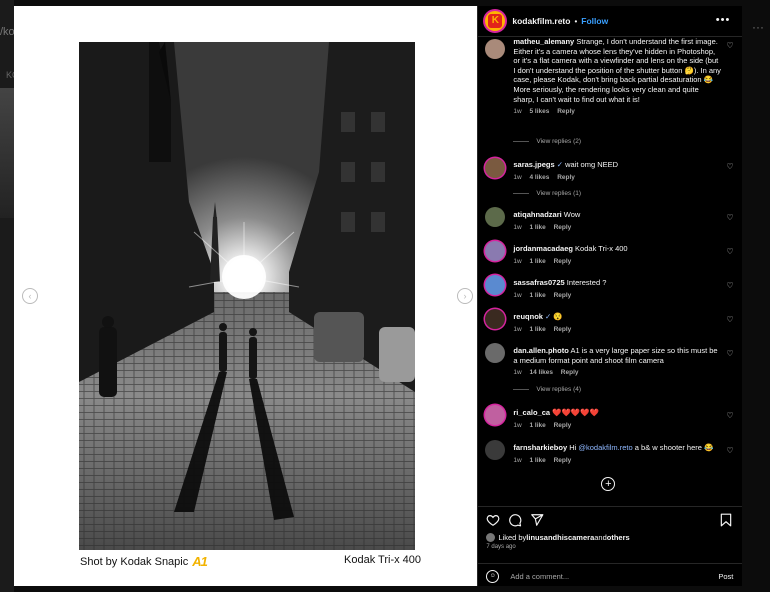 The image size is (770, 592). Describe the element at coordinates (501, 547) in the screenshot. I see `post-timestamp: 7 days ago` at that location.